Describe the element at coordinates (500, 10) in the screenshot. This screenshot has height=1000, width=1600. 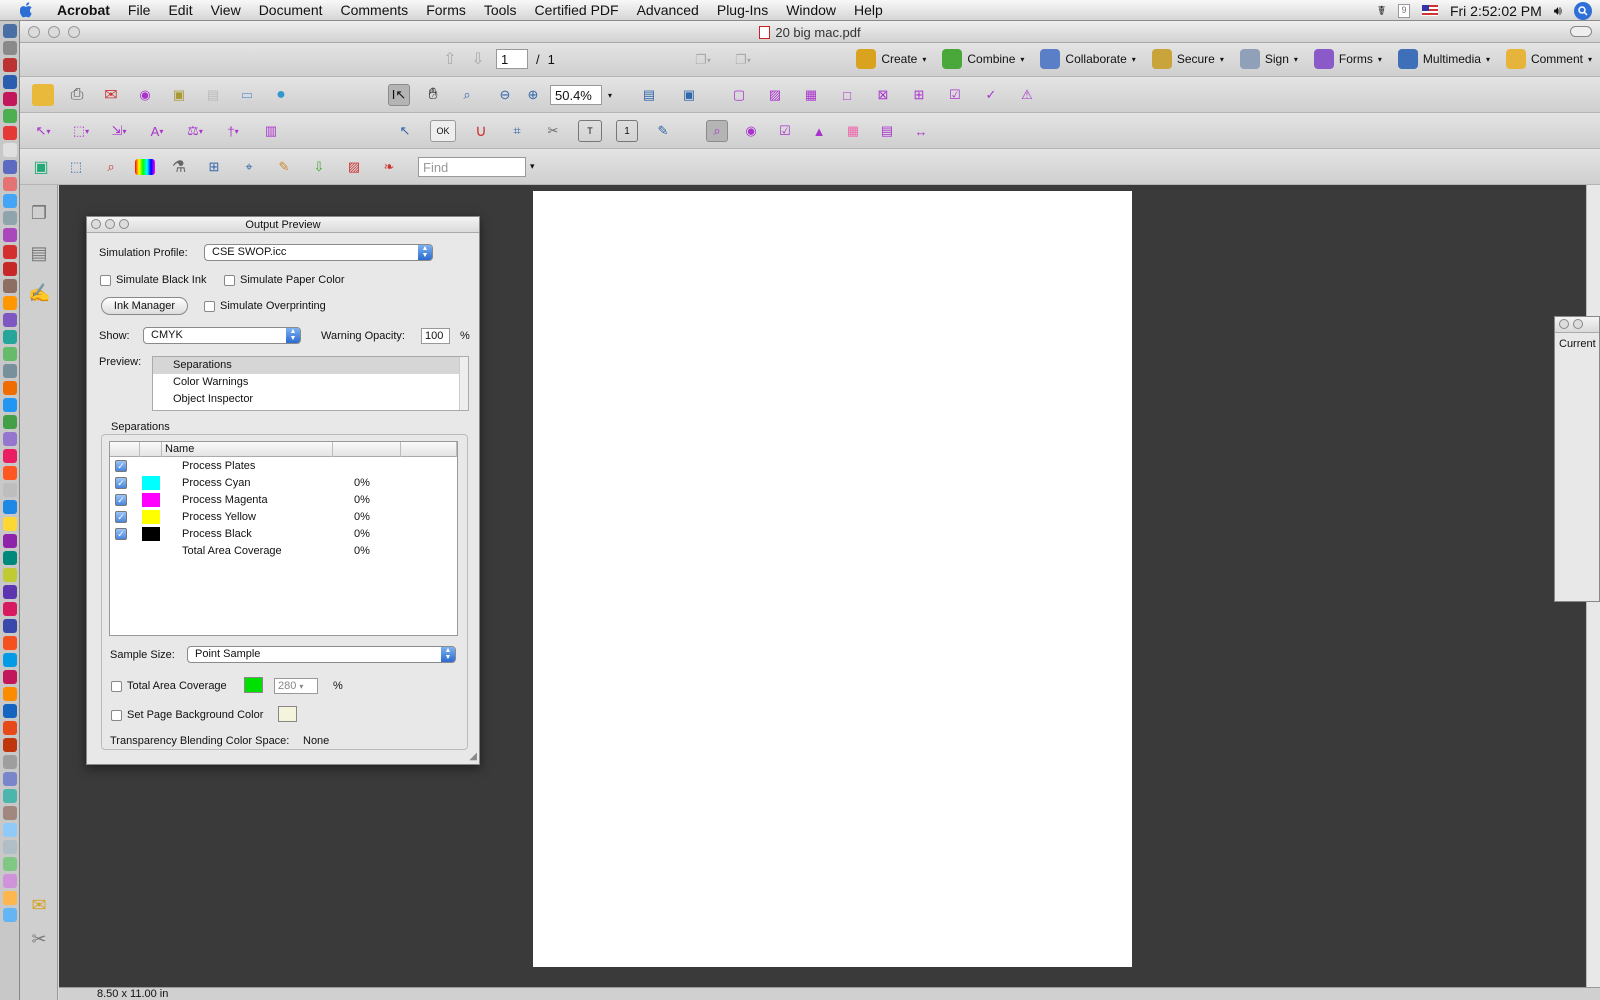
I see `menu-tools: Tools` at that location.